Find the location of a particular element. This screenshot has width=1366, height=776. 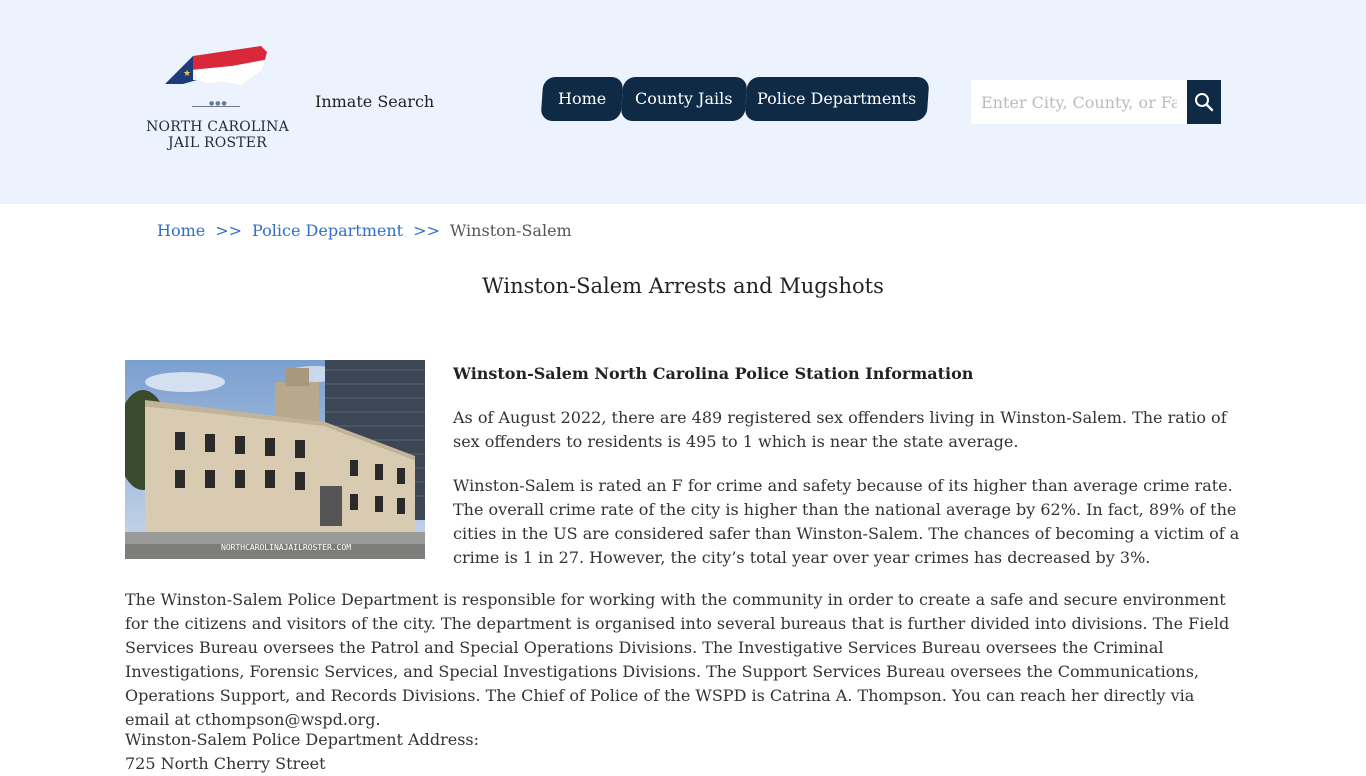

search-icon is located at coordinates (1204, 102).